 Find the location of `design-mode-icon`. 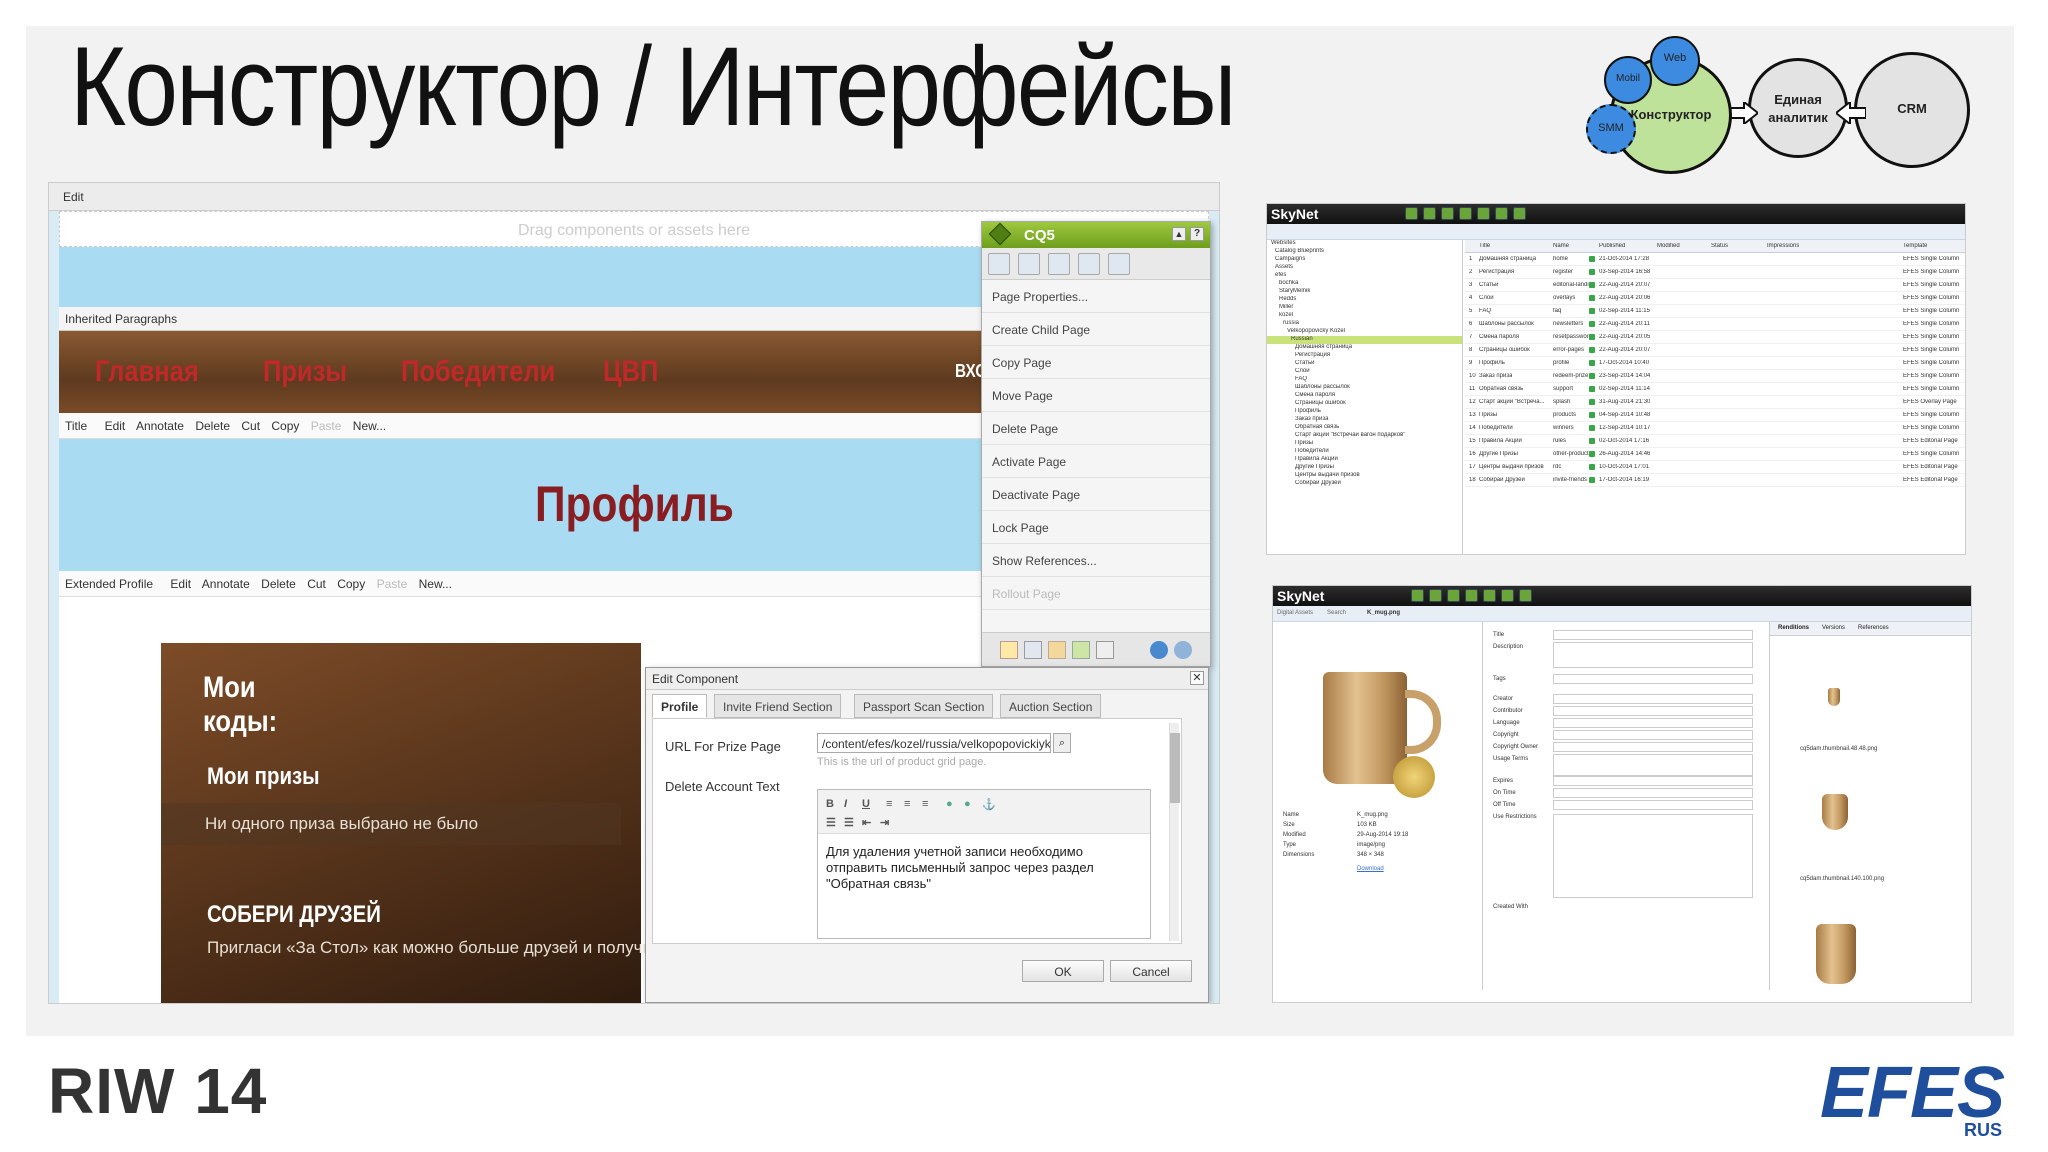

design-mode-icon is located at coordinates (1057, 650).